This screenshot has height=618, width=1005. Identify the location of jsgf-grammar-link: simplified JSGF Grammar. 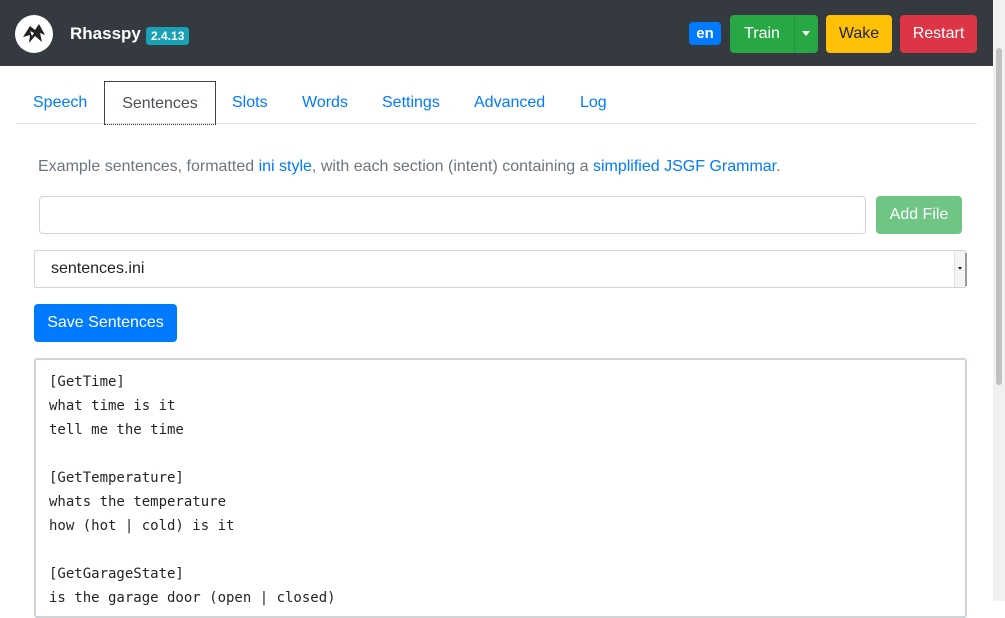
(684, 166).